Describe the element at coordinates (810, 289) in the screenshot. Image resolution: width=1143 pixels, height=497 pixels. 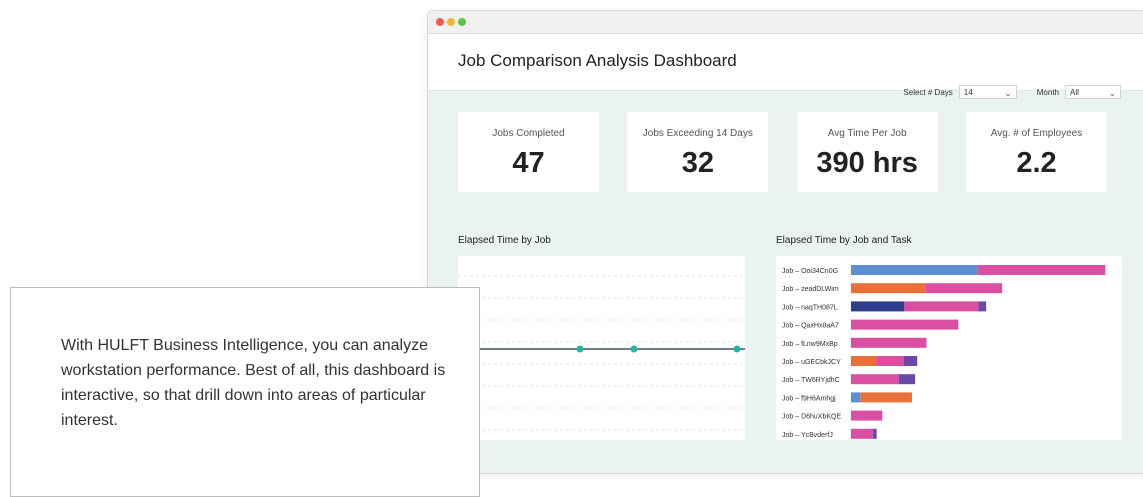
I see `category-label: Job – zeadDLWim` at that location.